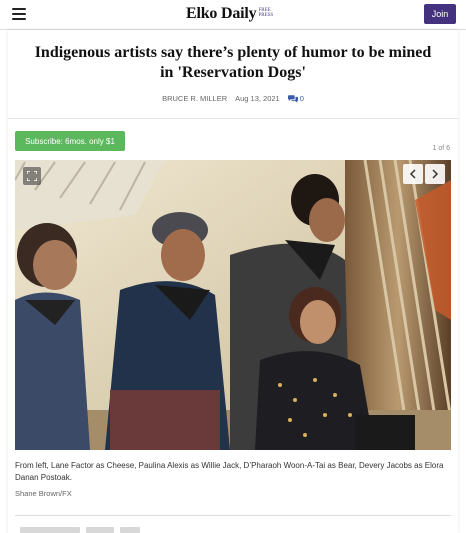 The image size is (466, 533). What do you see at coordinates (19, 14) in the screenshot?
I see `hamburger-icon` at bounding box center [19, 14].